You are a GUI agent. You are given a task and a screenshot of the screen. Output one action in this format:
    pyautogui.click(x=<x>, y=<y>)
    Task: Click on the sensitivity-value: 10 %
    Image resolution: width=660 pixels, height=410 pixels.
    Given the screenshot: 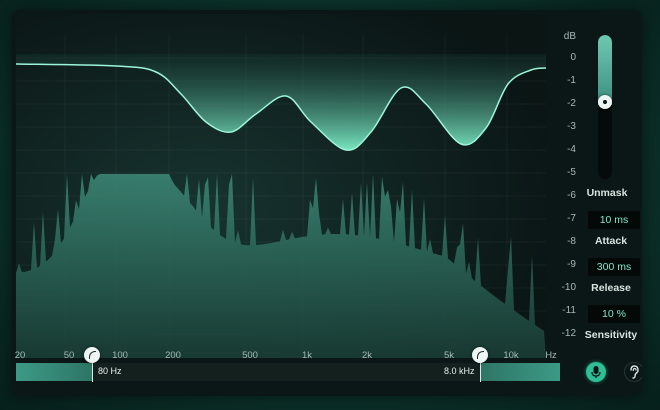 What is the action you would take?
    pyautogui.click(x=614, y=314)
    